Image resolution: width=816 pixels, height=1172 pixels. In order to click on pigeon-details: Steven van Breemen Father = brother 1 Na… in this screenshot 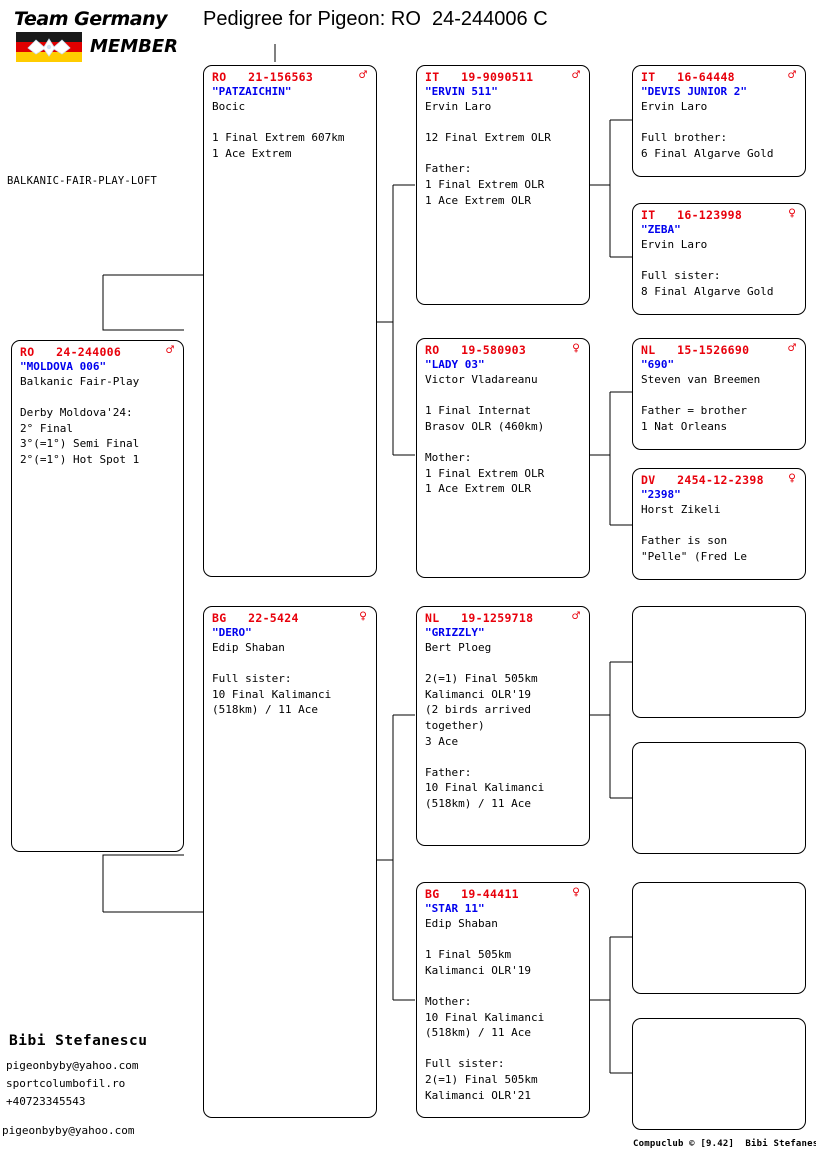, I will do `click(701, 403)`.